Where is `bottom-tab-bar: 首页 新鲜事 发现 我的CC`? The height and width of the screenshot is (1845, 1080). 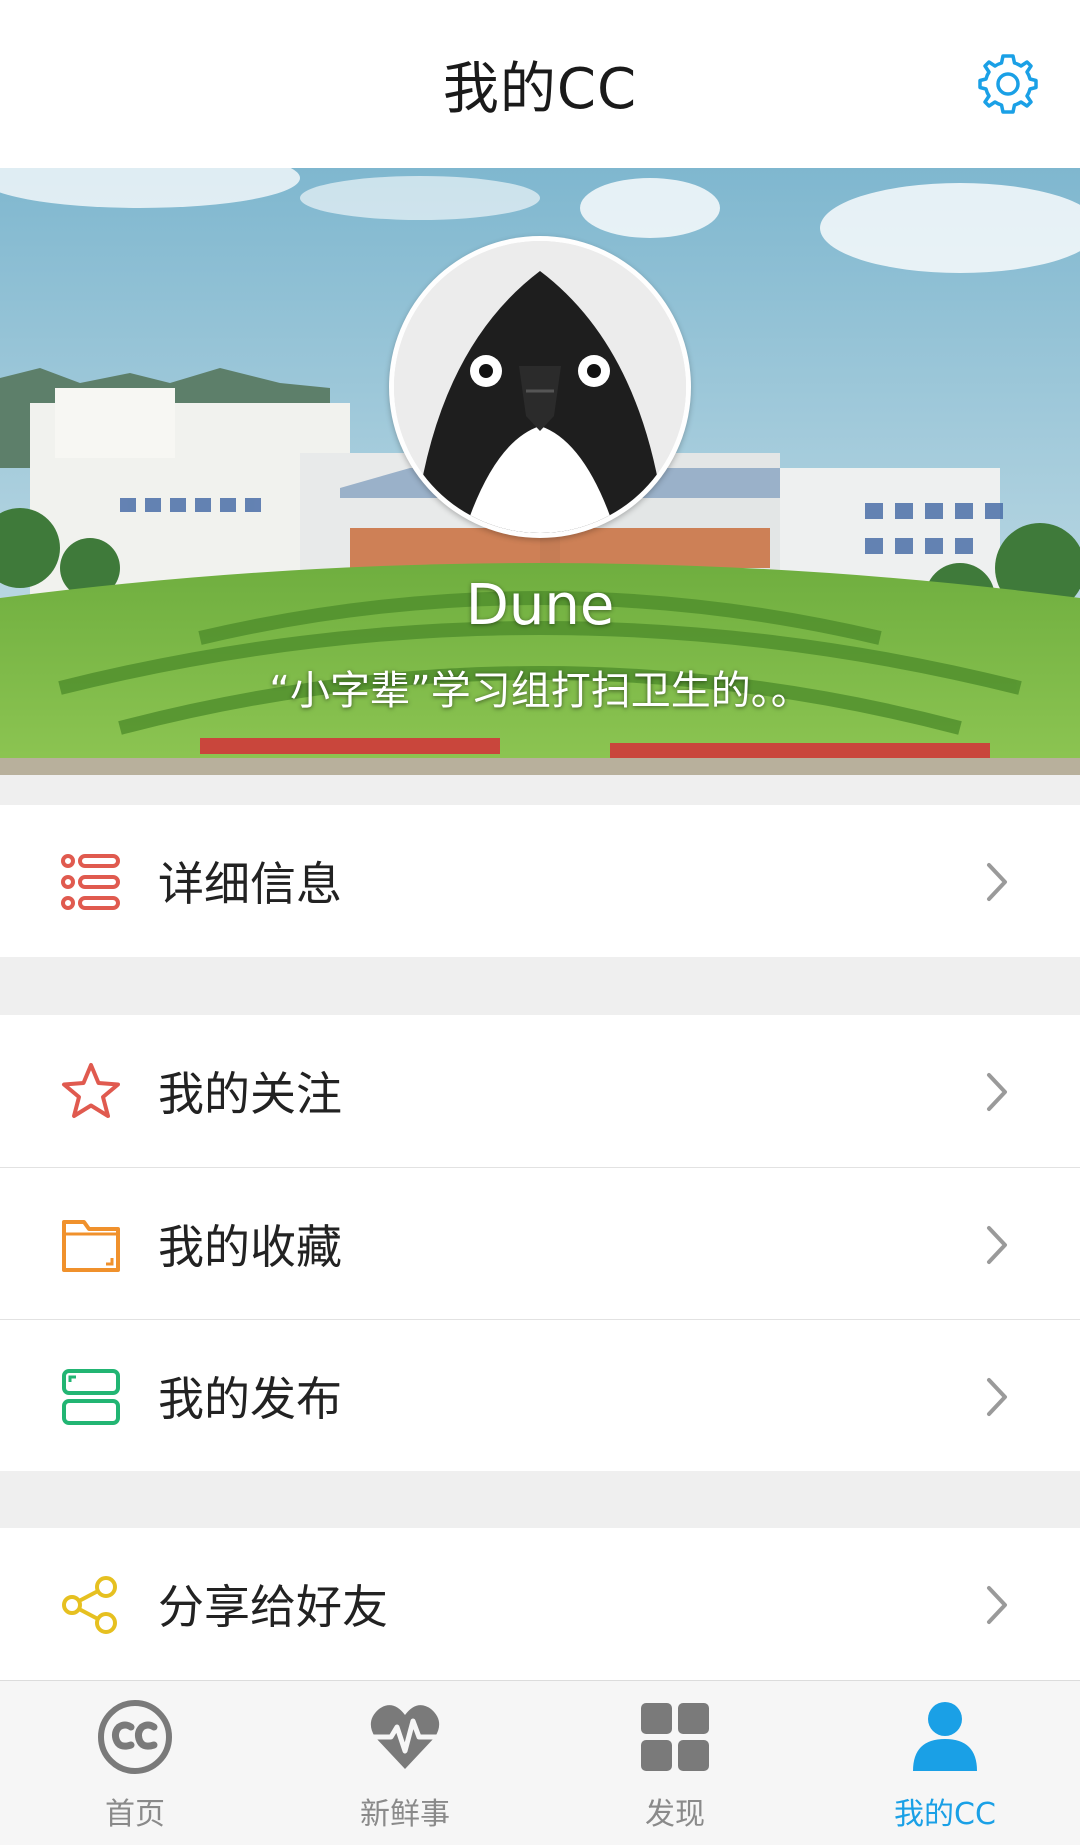
bottom-tab-bar: 首页 新鲜事 发现 我的CC is located at coordinates (540, 1762).